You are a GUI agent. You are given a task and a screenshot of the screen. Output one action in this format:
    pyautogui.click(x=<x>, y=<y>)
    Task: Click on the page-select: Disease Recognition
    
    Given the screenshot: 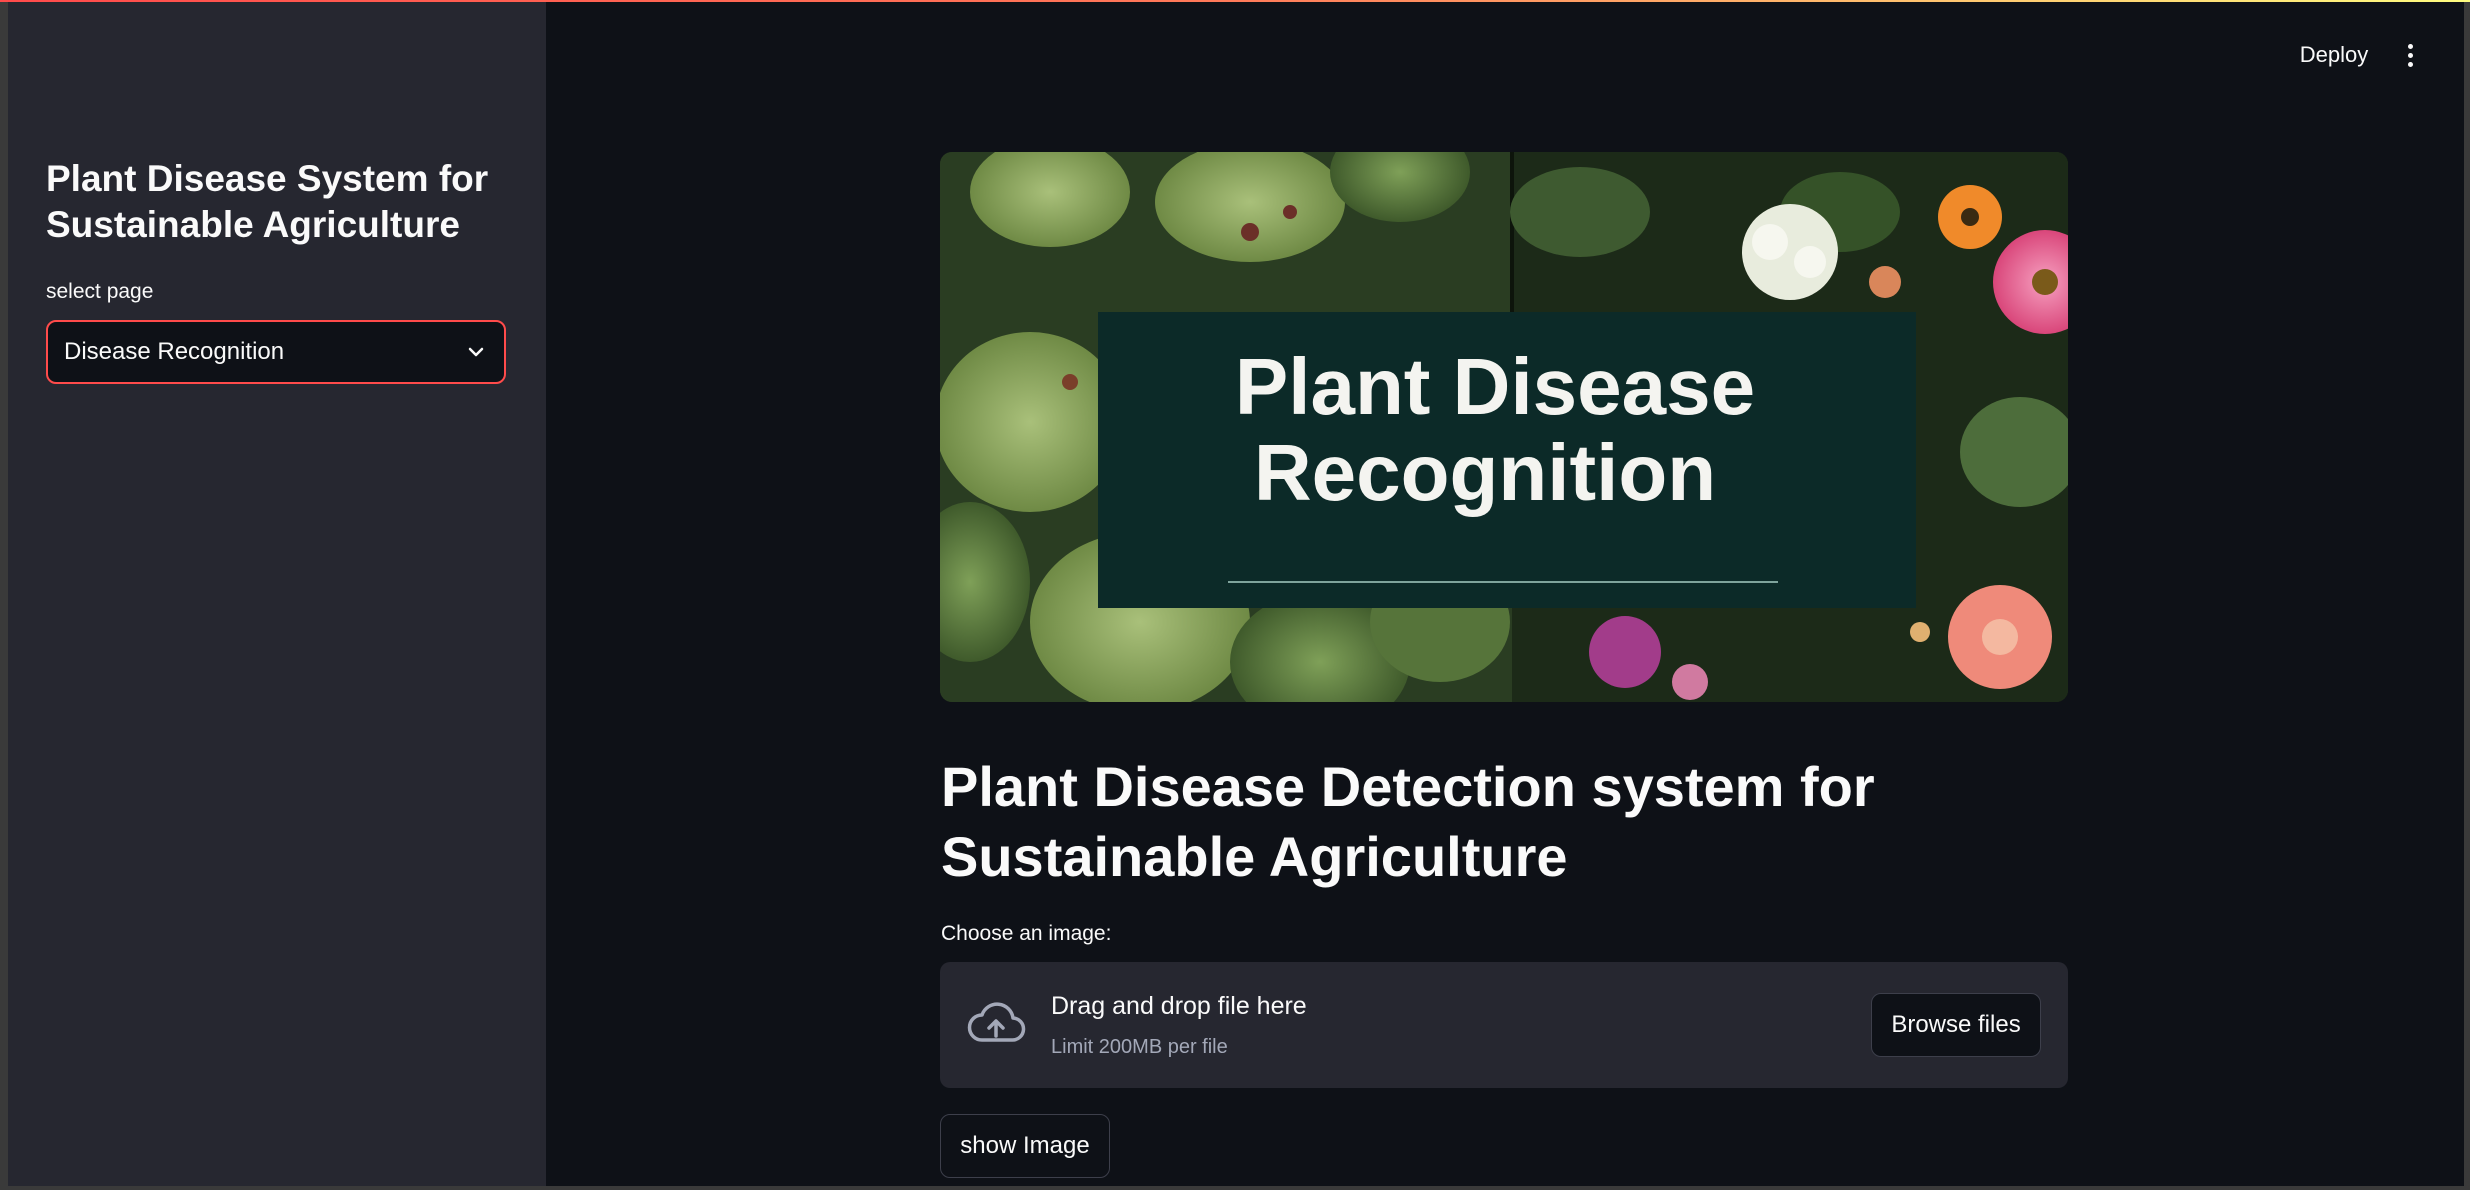 What is the action you would take?
    pyautogui.click(x=276, y=352)
    